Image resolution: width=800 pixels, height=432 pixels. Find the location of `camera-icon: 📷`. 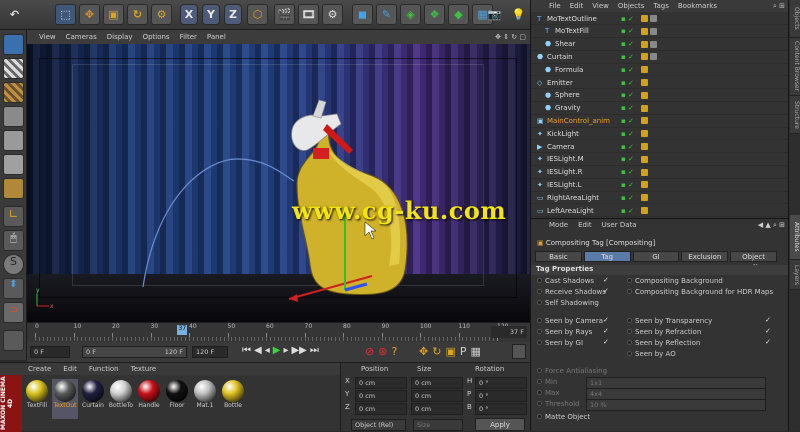

camera-icon: 📷 is located at coordinates (494, 14).